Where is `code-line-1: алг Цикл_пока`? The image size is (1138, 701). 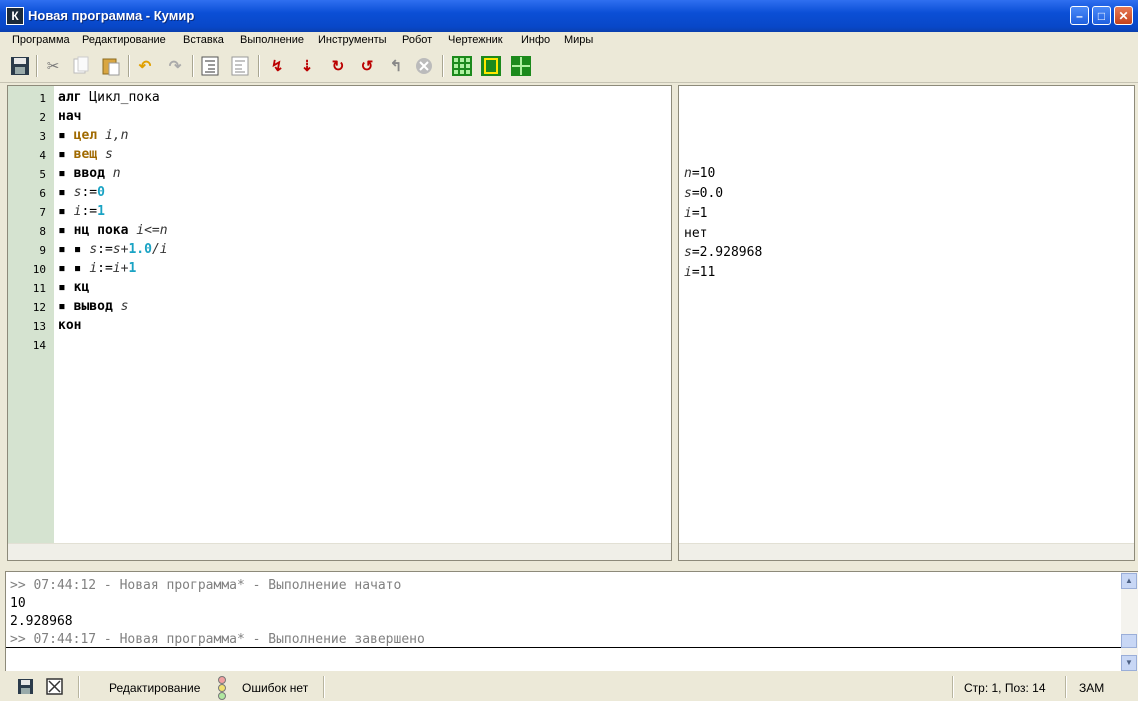 code-line-1: алг Цикл_пока is located at coordinates (109, 97).